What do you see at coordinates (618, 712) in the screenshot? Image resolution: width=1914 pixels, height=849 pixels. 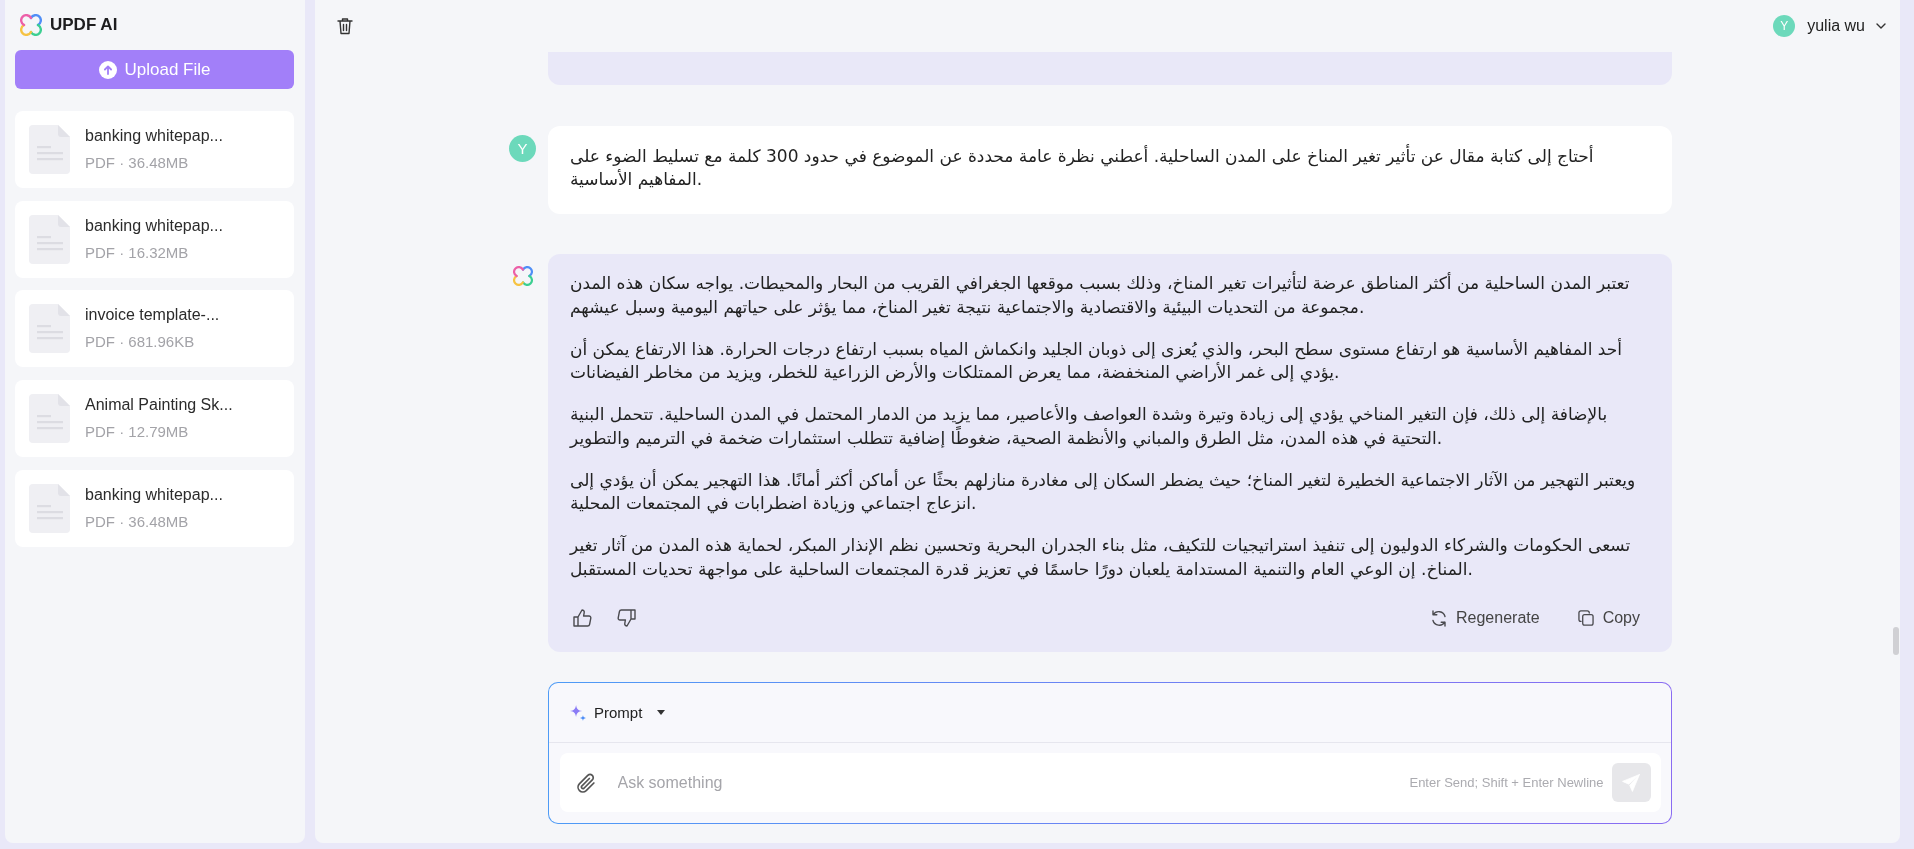 I see `prompt-dropdown: Prompt` at bounding box center [618, 712].